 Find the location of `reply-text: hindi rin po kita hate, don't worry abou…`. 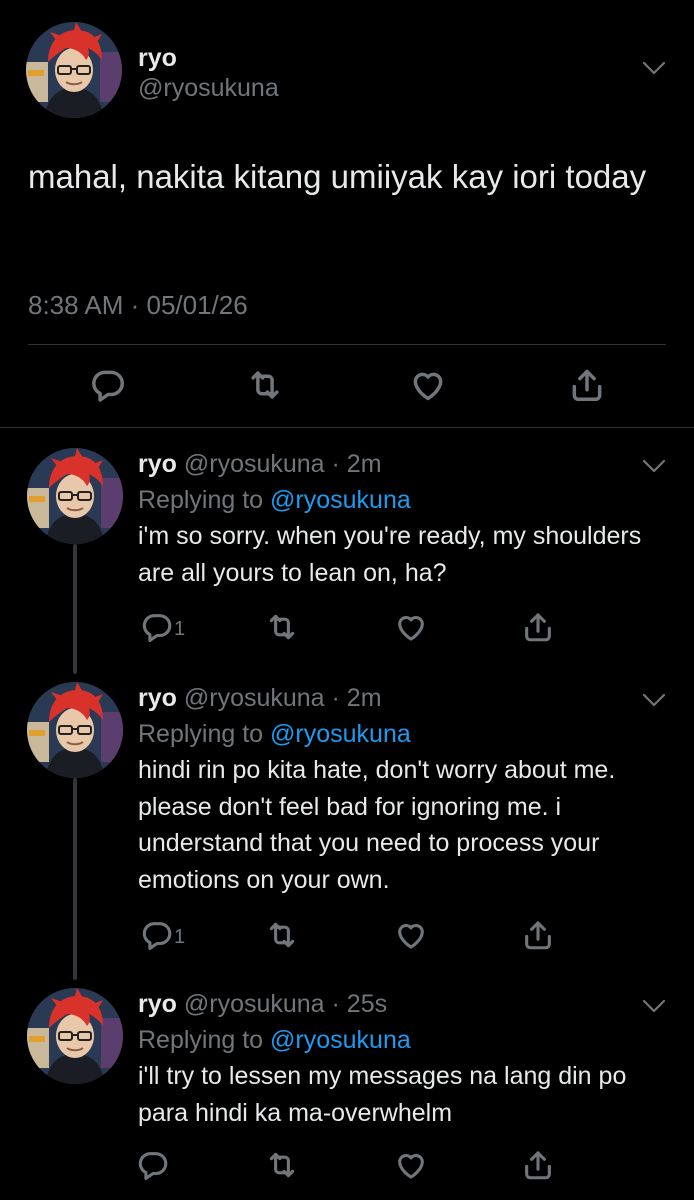

reply-text: hindi rin po kita hate, don't worry abou… is located at coordinates (377, 825).